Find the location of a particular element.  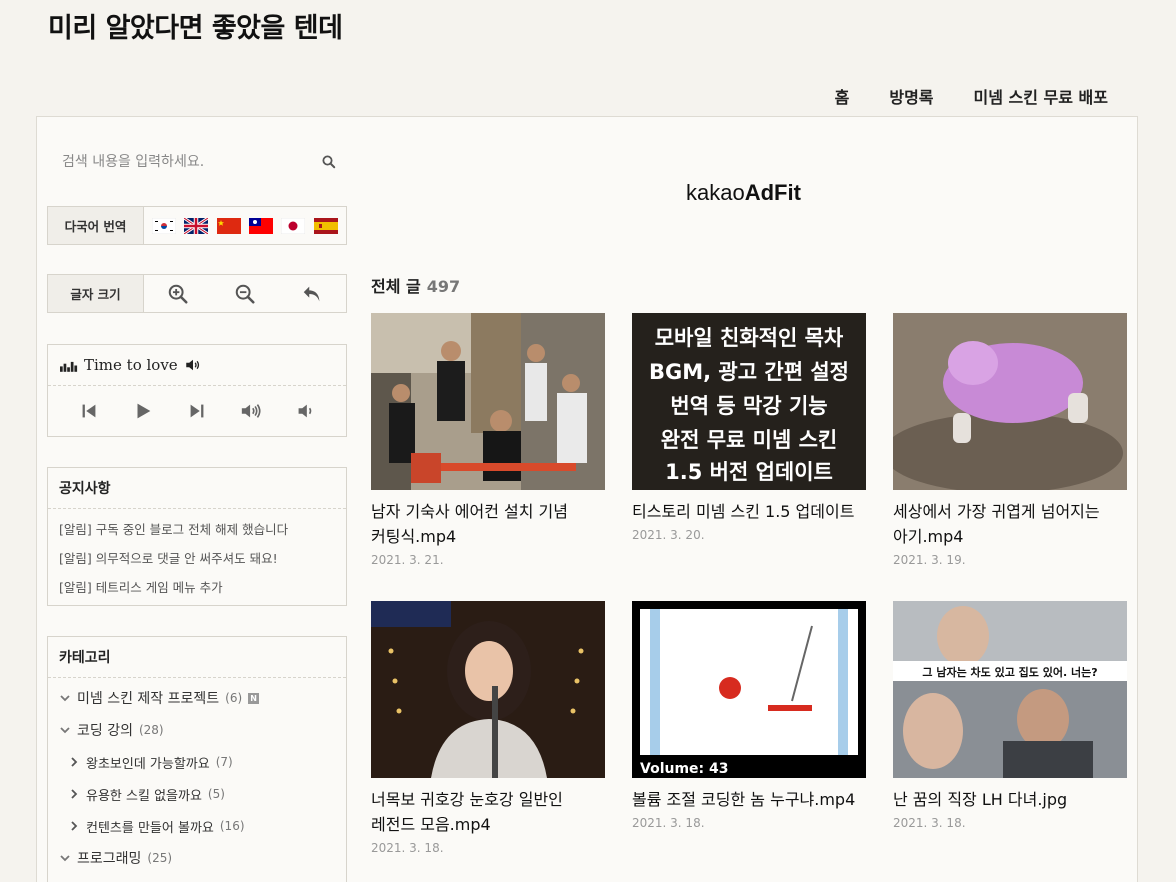

category-item: 미넴 스킨 제작 프로젝트 (6) N is located at coordinates (197, 698).